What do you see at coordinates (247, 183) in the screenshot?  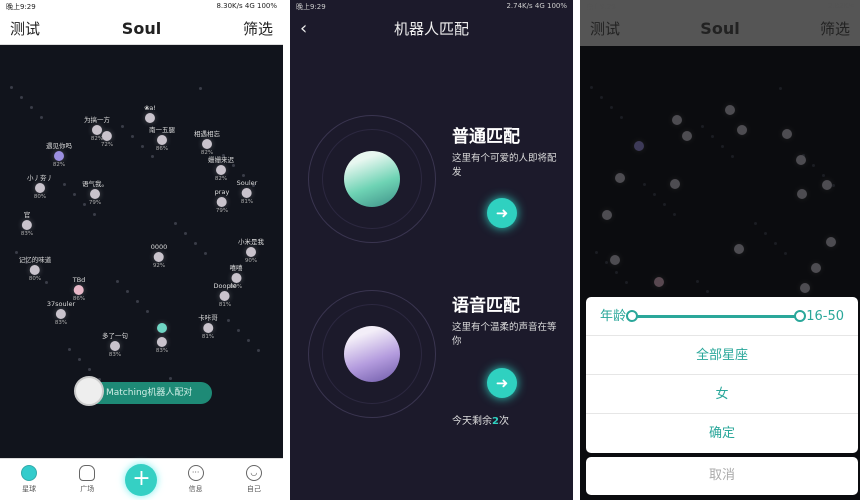 I see `user-name: Souler` at bounding box center [247, 183].